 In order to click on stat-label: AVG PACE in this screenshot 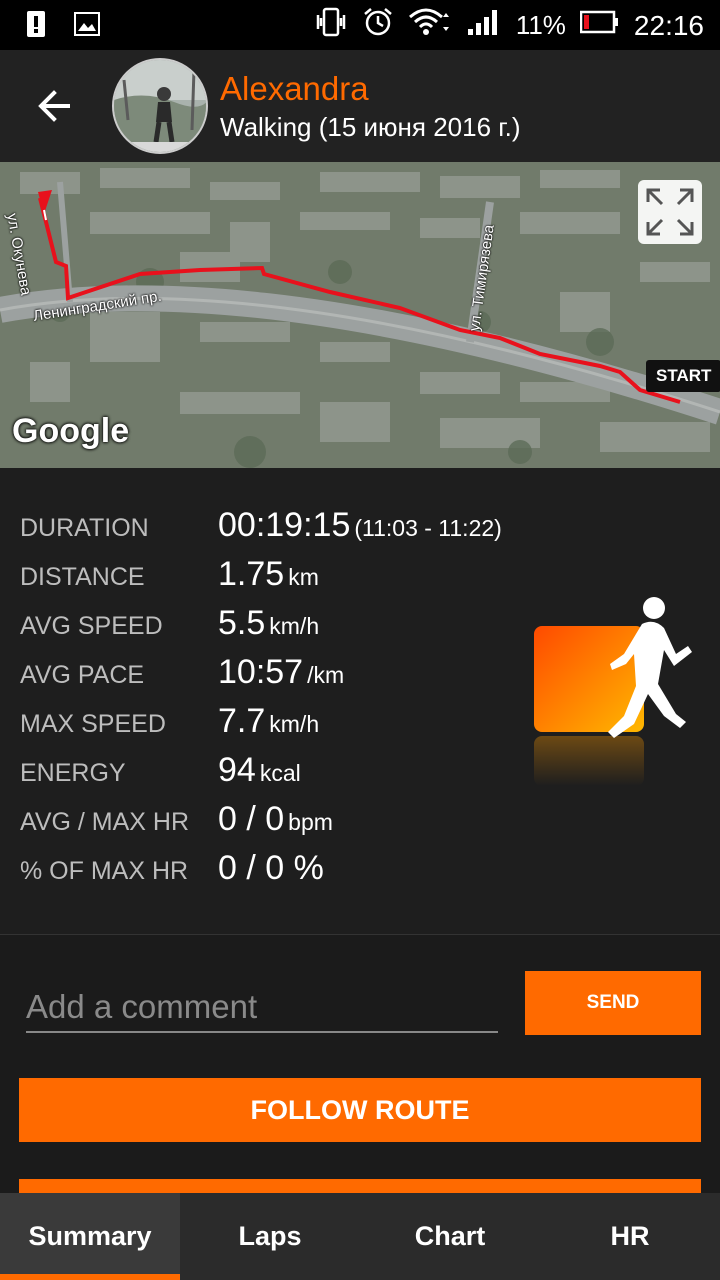, I will do `click(82, 675)`.